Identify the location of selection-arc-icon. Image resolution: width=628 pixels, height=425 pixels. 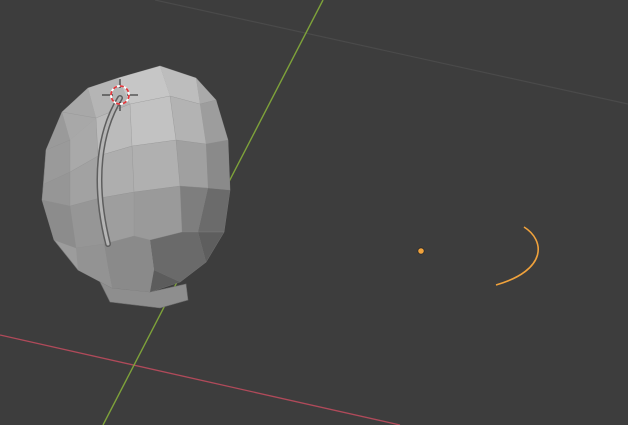
(517, 256).